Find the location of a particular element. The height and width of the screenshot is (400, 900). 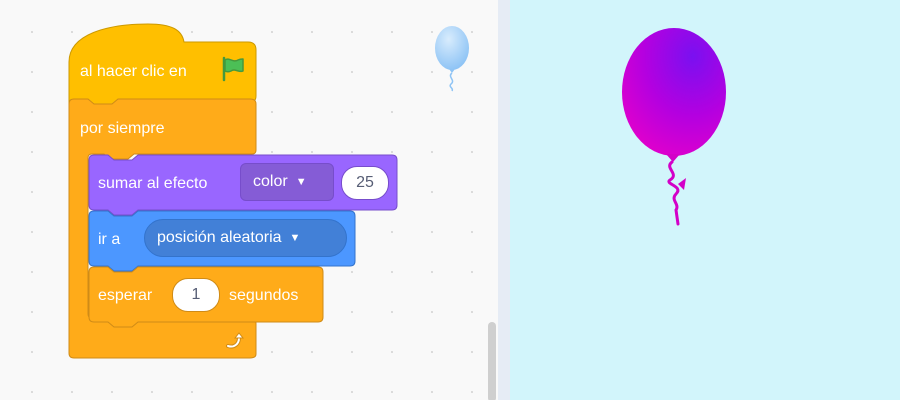

wait-suffix-label: segundos is located at coordinates (264, 295).